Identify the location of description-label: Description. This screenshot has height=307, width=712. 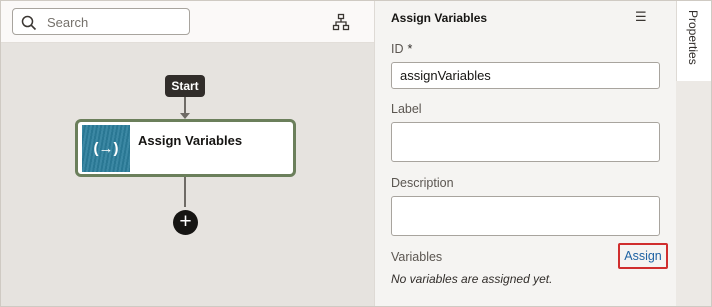
(422, 183).